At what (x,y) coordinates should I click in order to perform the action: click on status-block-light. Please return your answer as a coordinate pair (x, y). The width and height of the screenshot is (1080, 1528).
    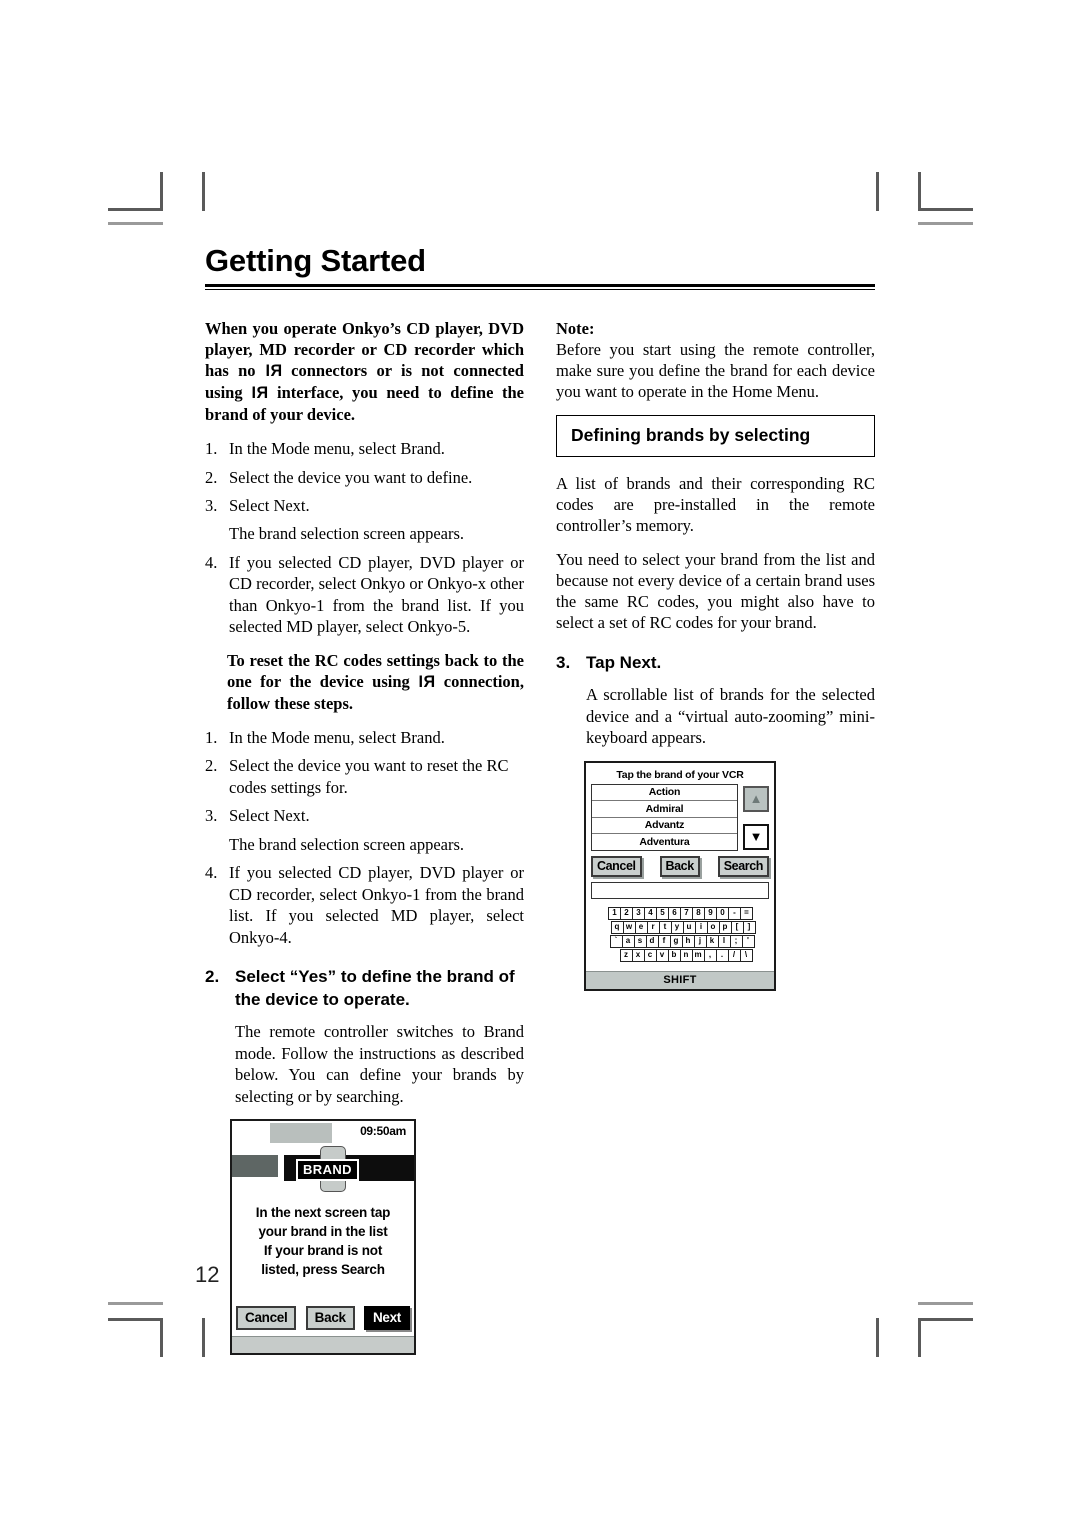
    Looking at the image, I should click on (301, 1132).